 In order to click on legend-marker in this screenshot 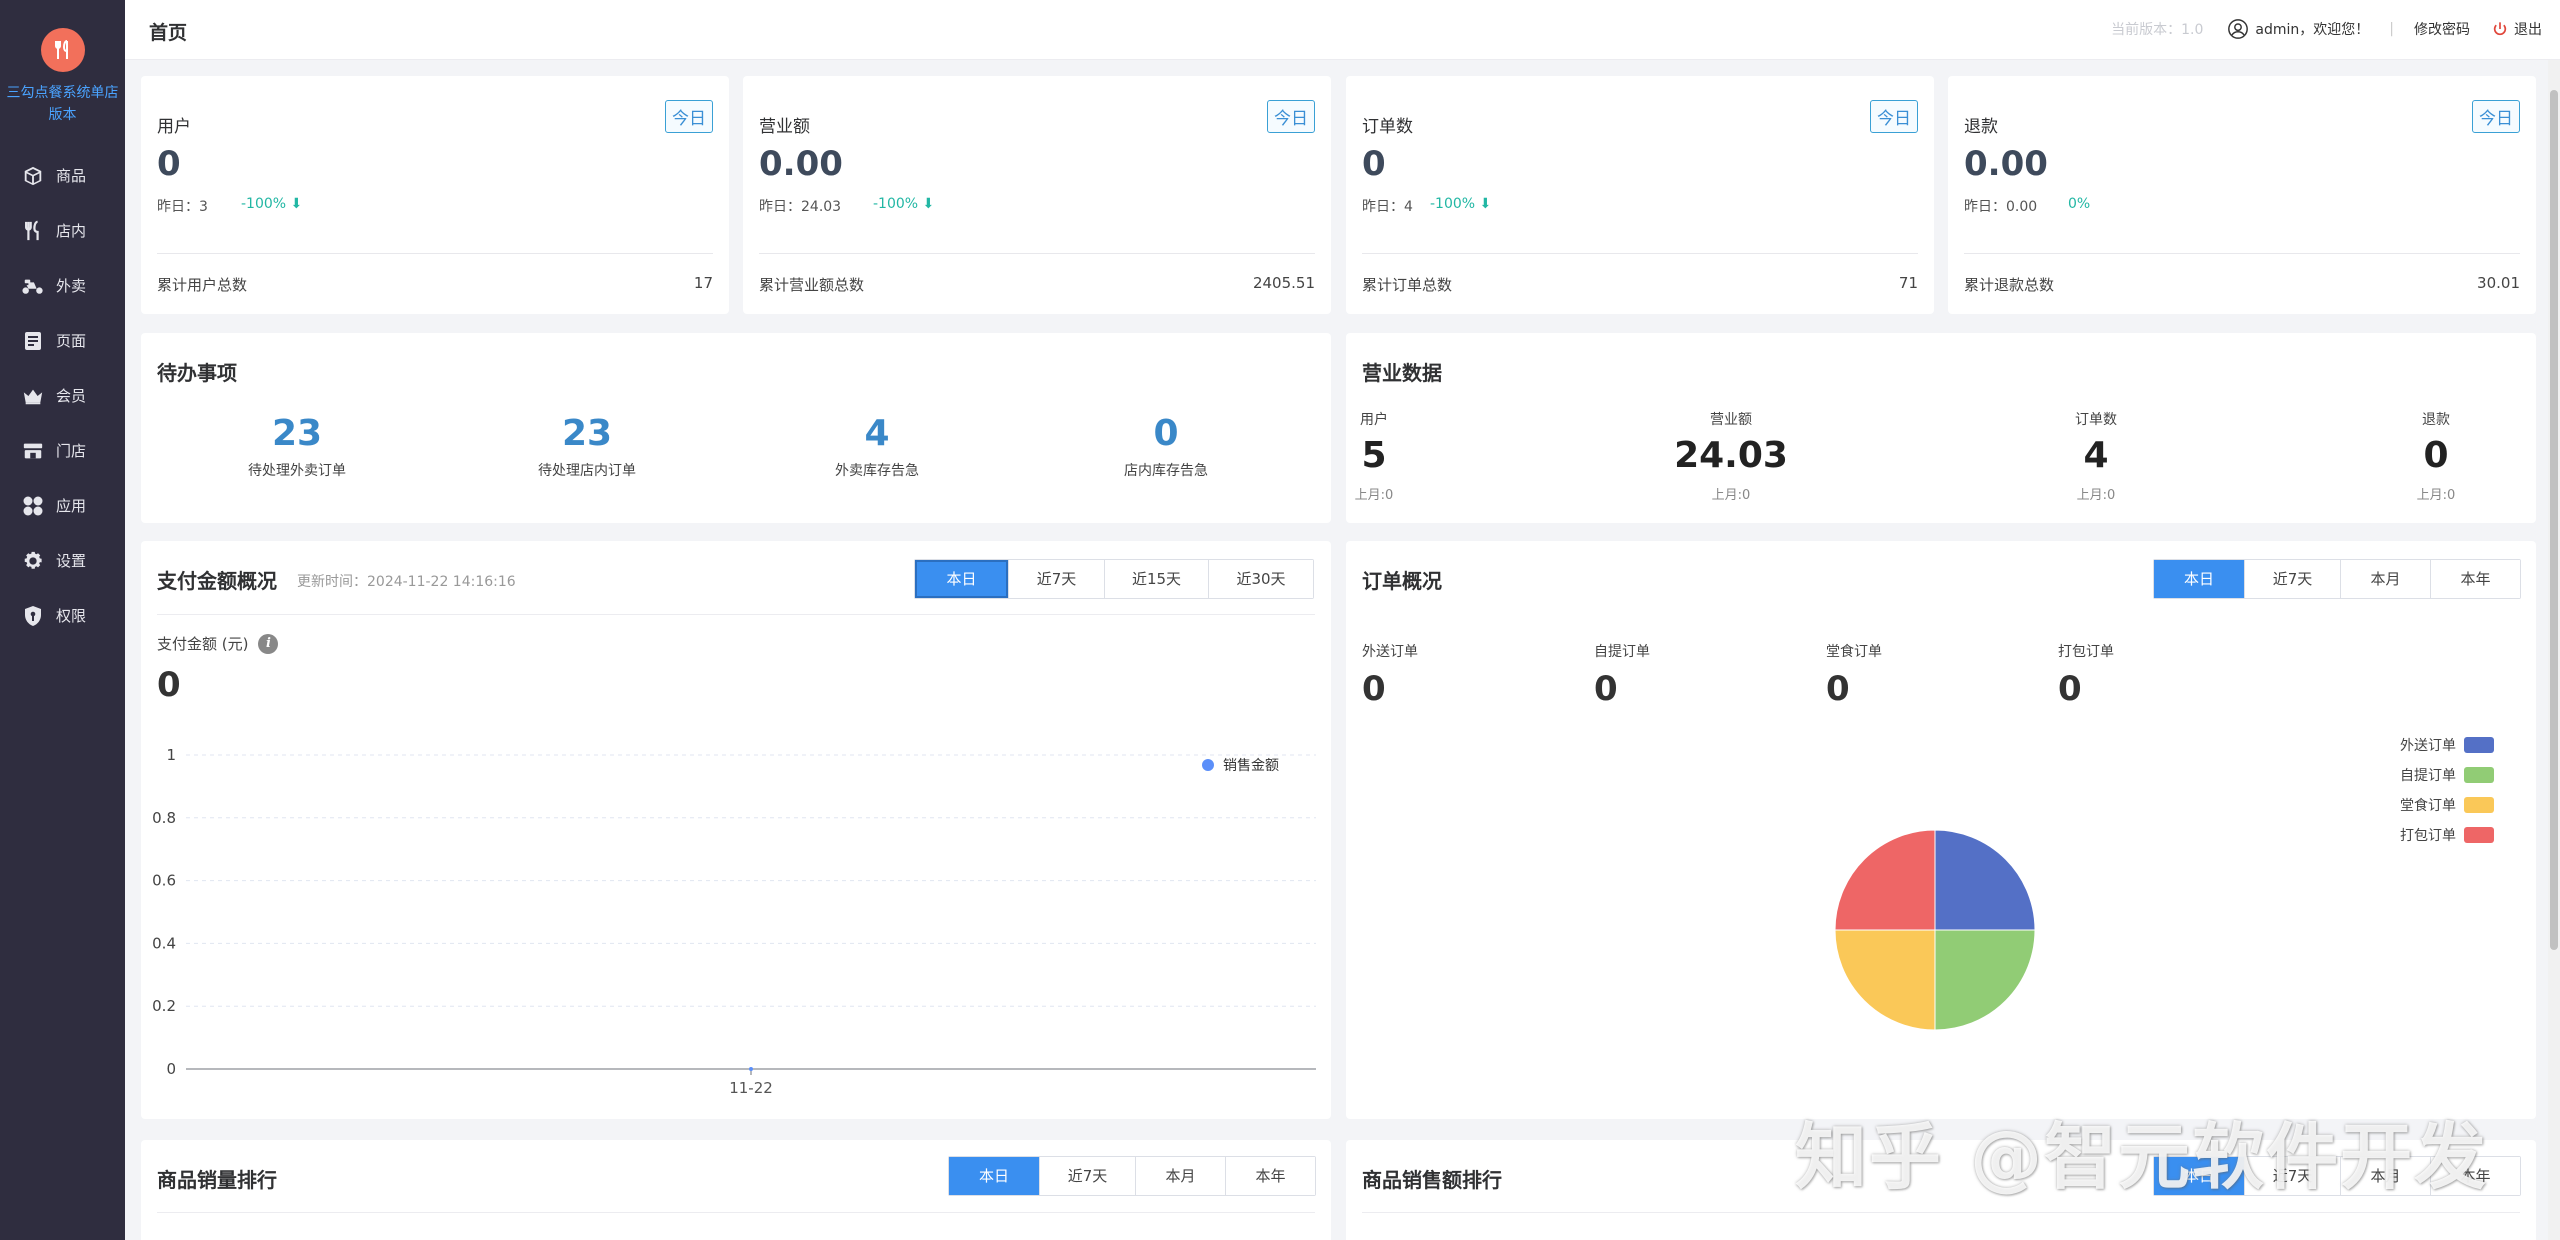, I will do `click(1208, 765)`.